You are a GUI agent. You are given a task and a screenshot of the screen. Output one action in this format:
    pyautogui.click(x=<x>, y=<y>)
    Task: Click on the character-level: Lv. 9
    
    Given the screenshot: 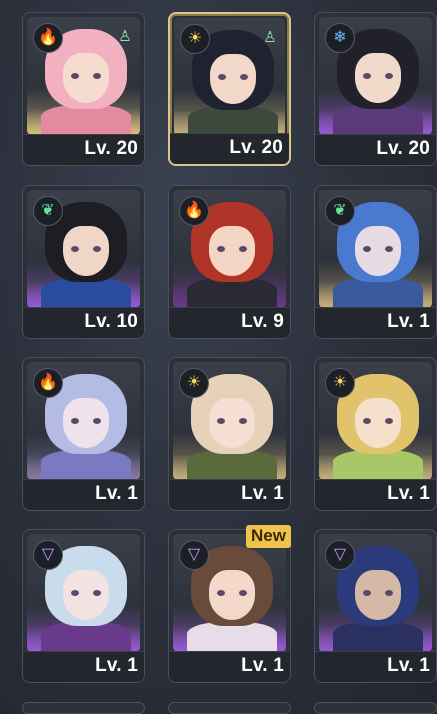 What is the action you would take?
    pyautogui.click(x=262, y=321)
    